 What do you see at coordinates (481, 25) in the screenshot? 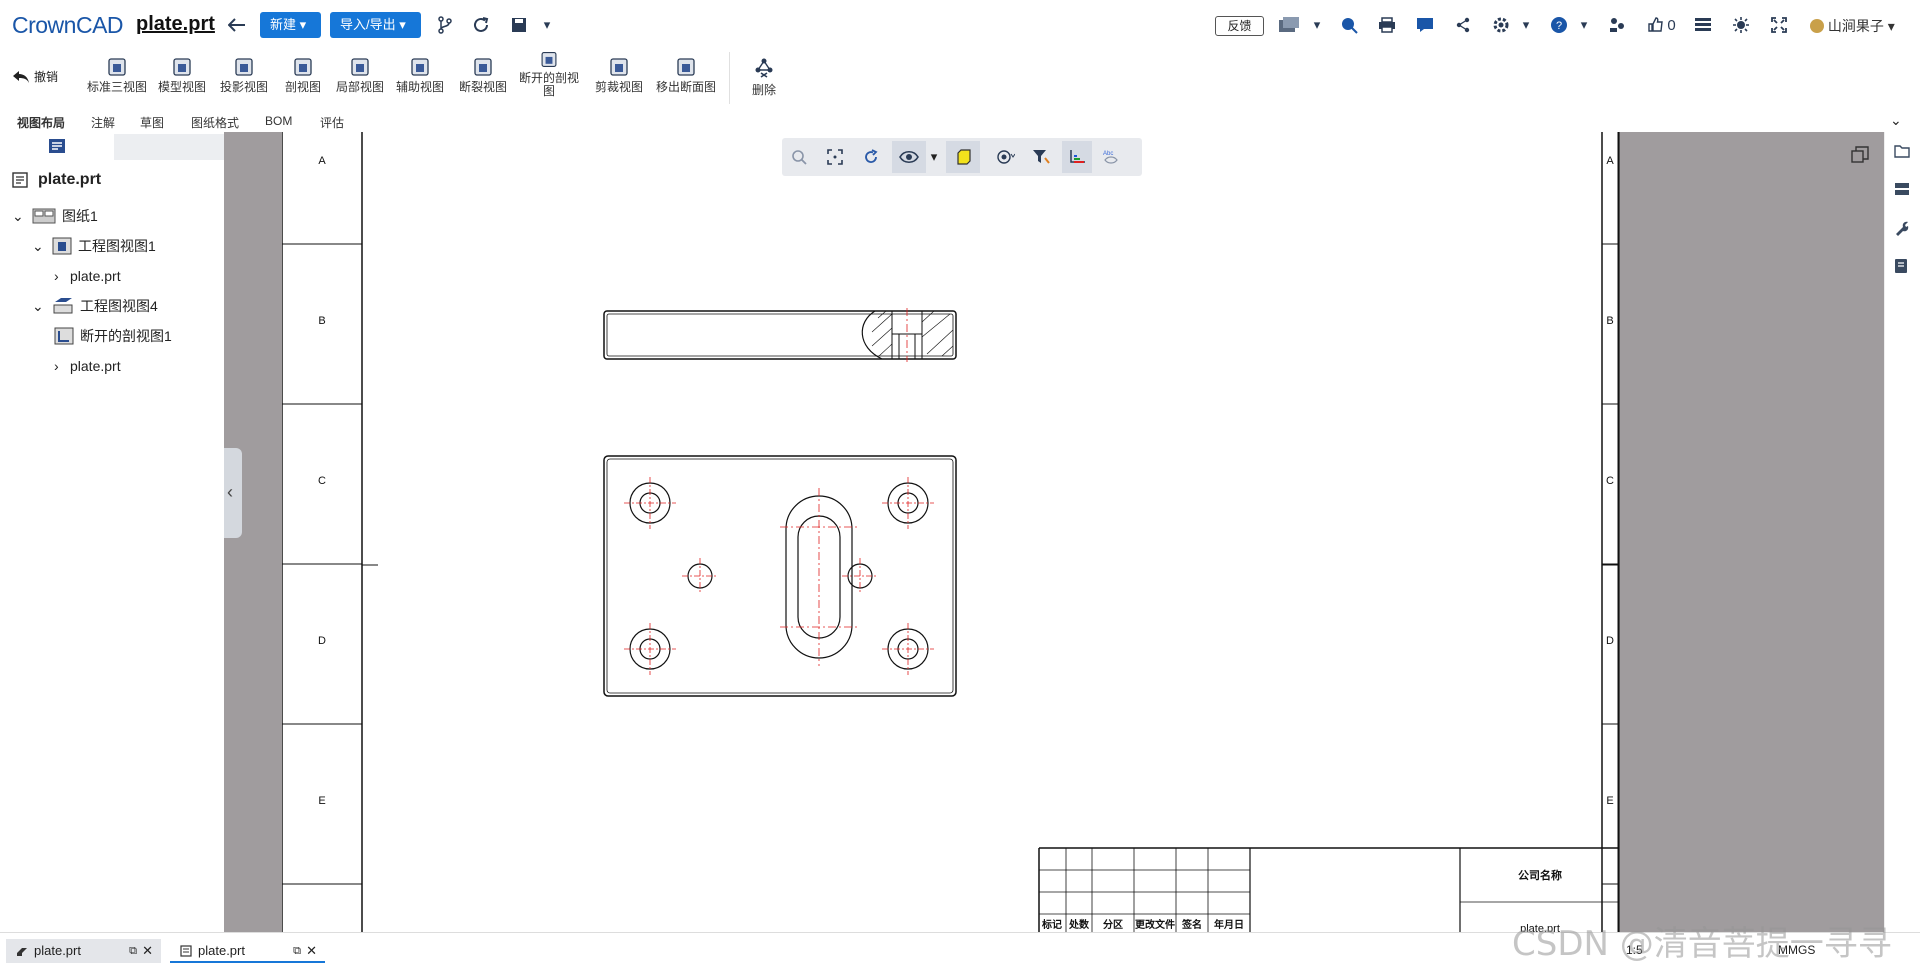
I see `refresh-icon` at bounding box center [481, 25].